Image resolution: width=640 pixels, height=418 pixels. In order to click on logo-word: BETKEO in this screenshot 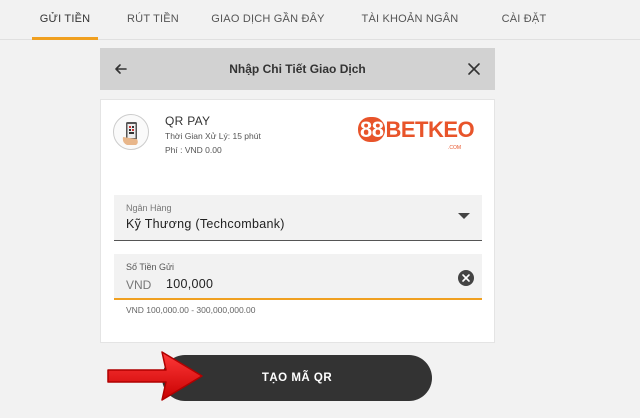, I will do `click(430, 129)`.